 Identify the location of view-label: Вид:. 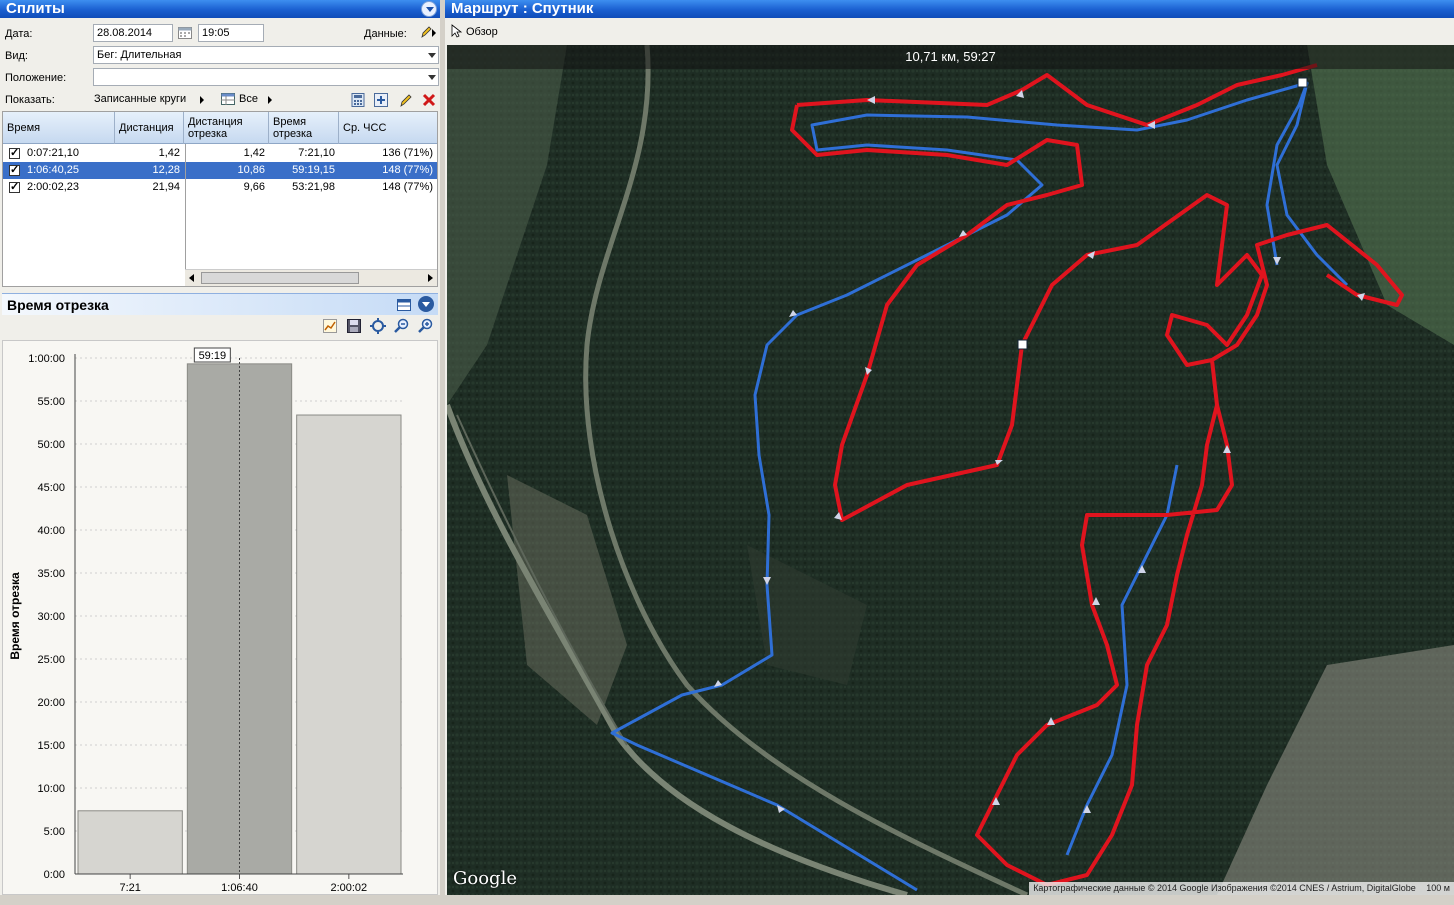
(16, 56).